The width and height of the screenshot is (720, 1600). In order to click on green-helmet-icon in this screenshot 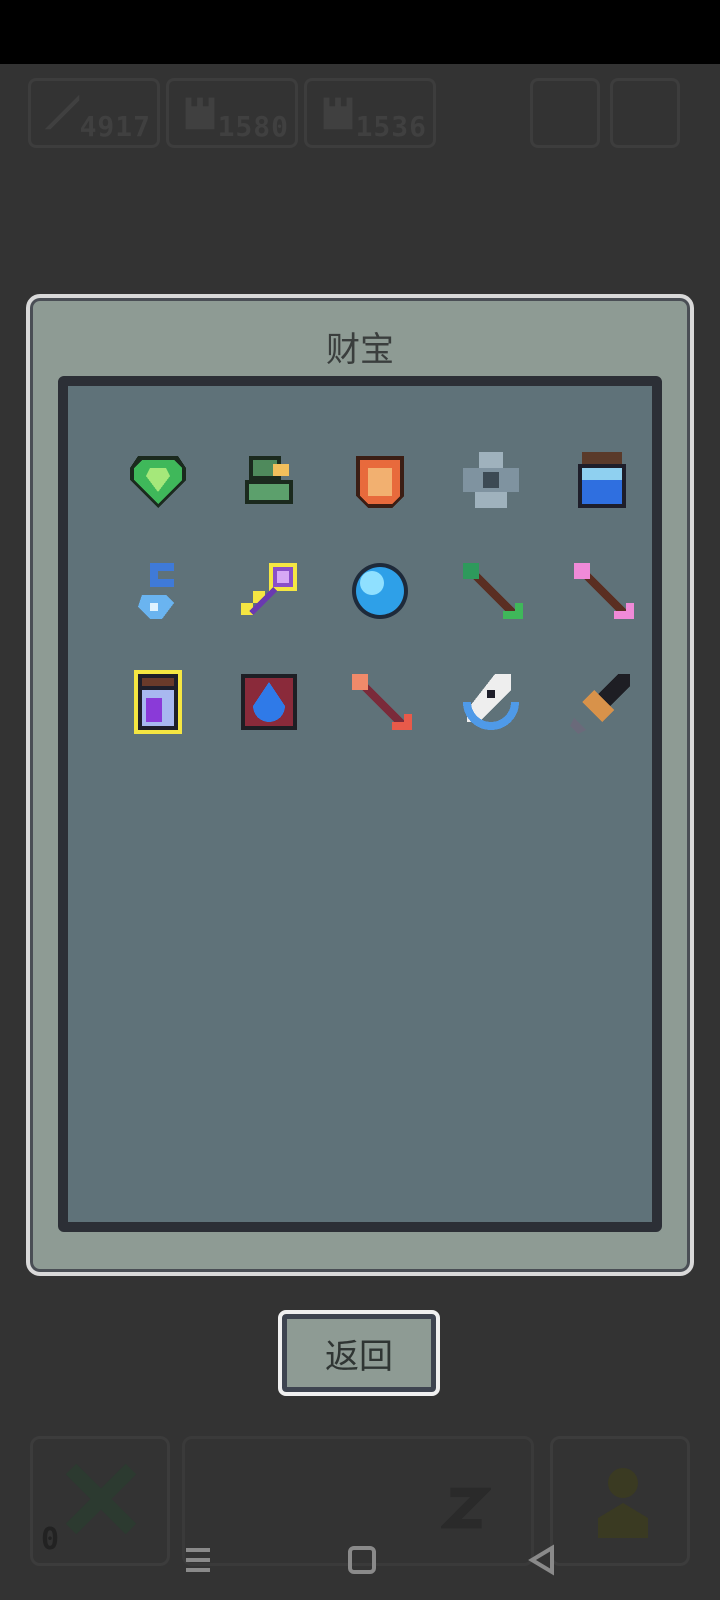, I will do `click(269, 480)`.